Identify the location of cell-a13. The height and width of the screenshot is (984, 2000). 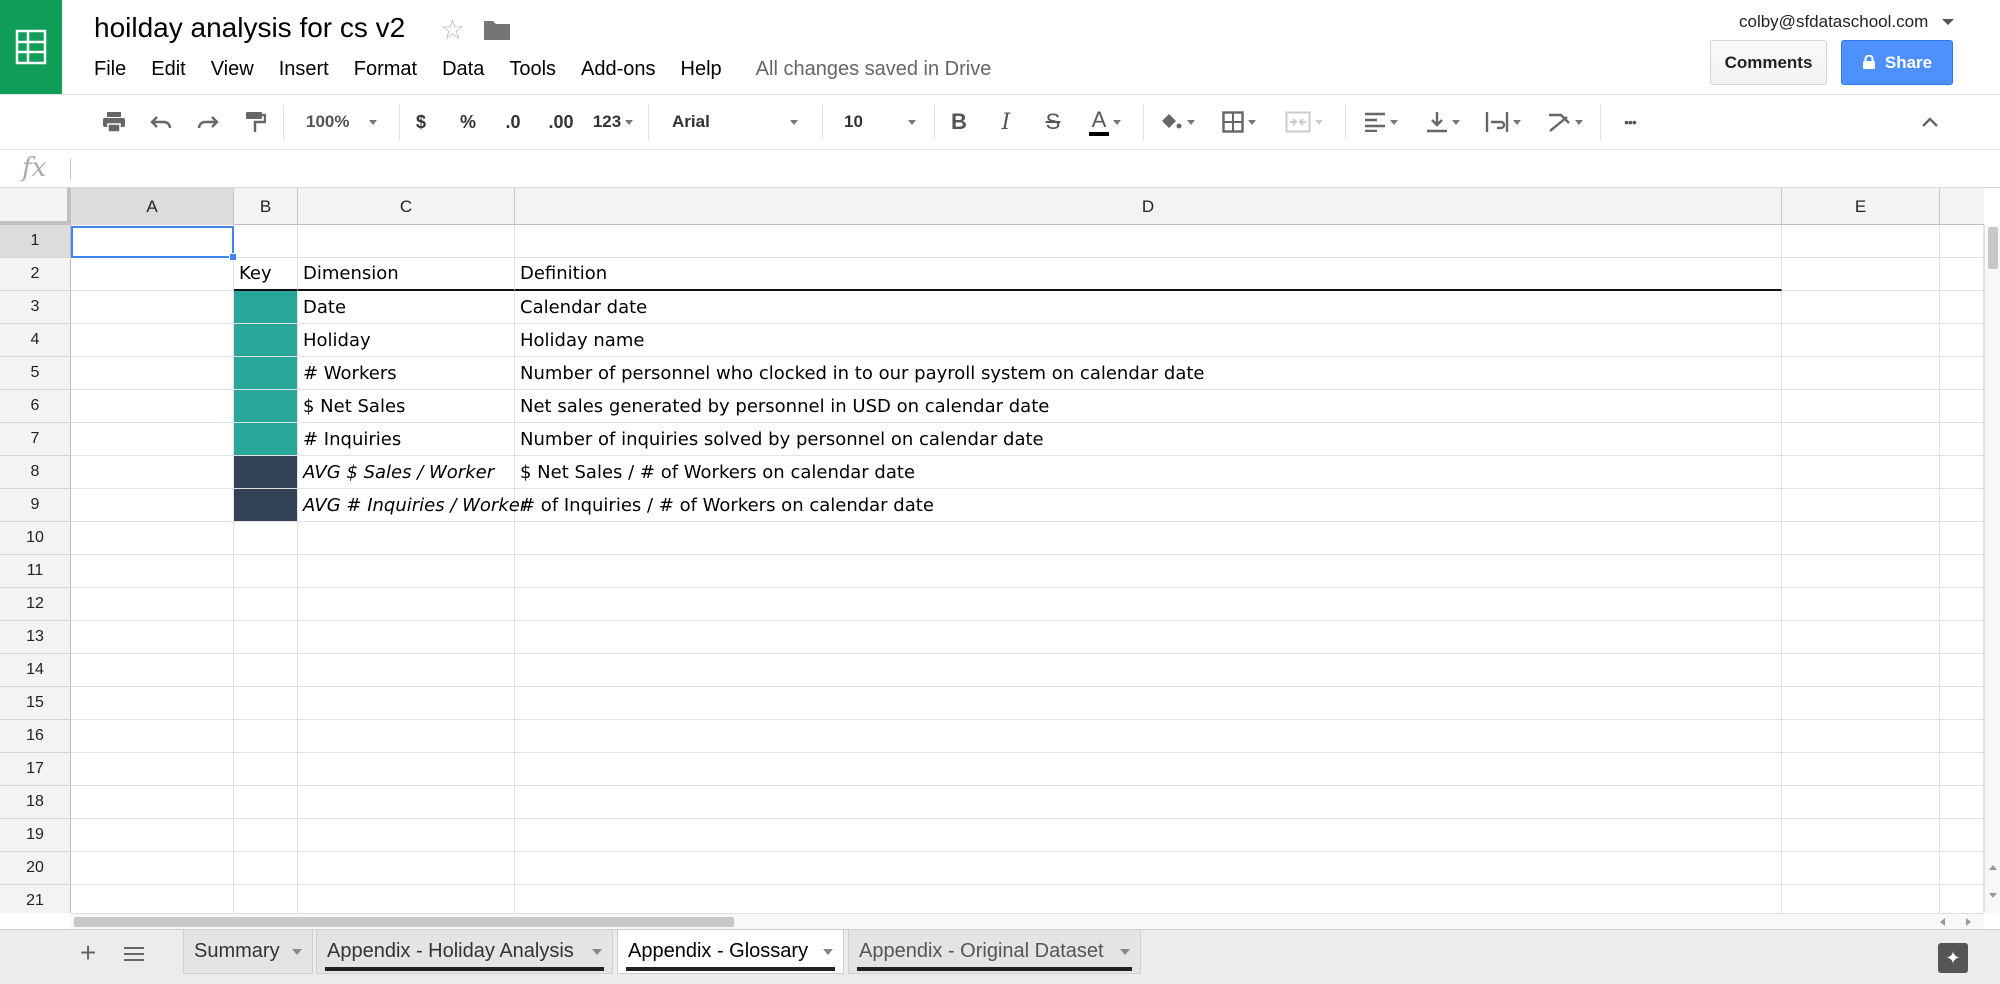
(152, 637).